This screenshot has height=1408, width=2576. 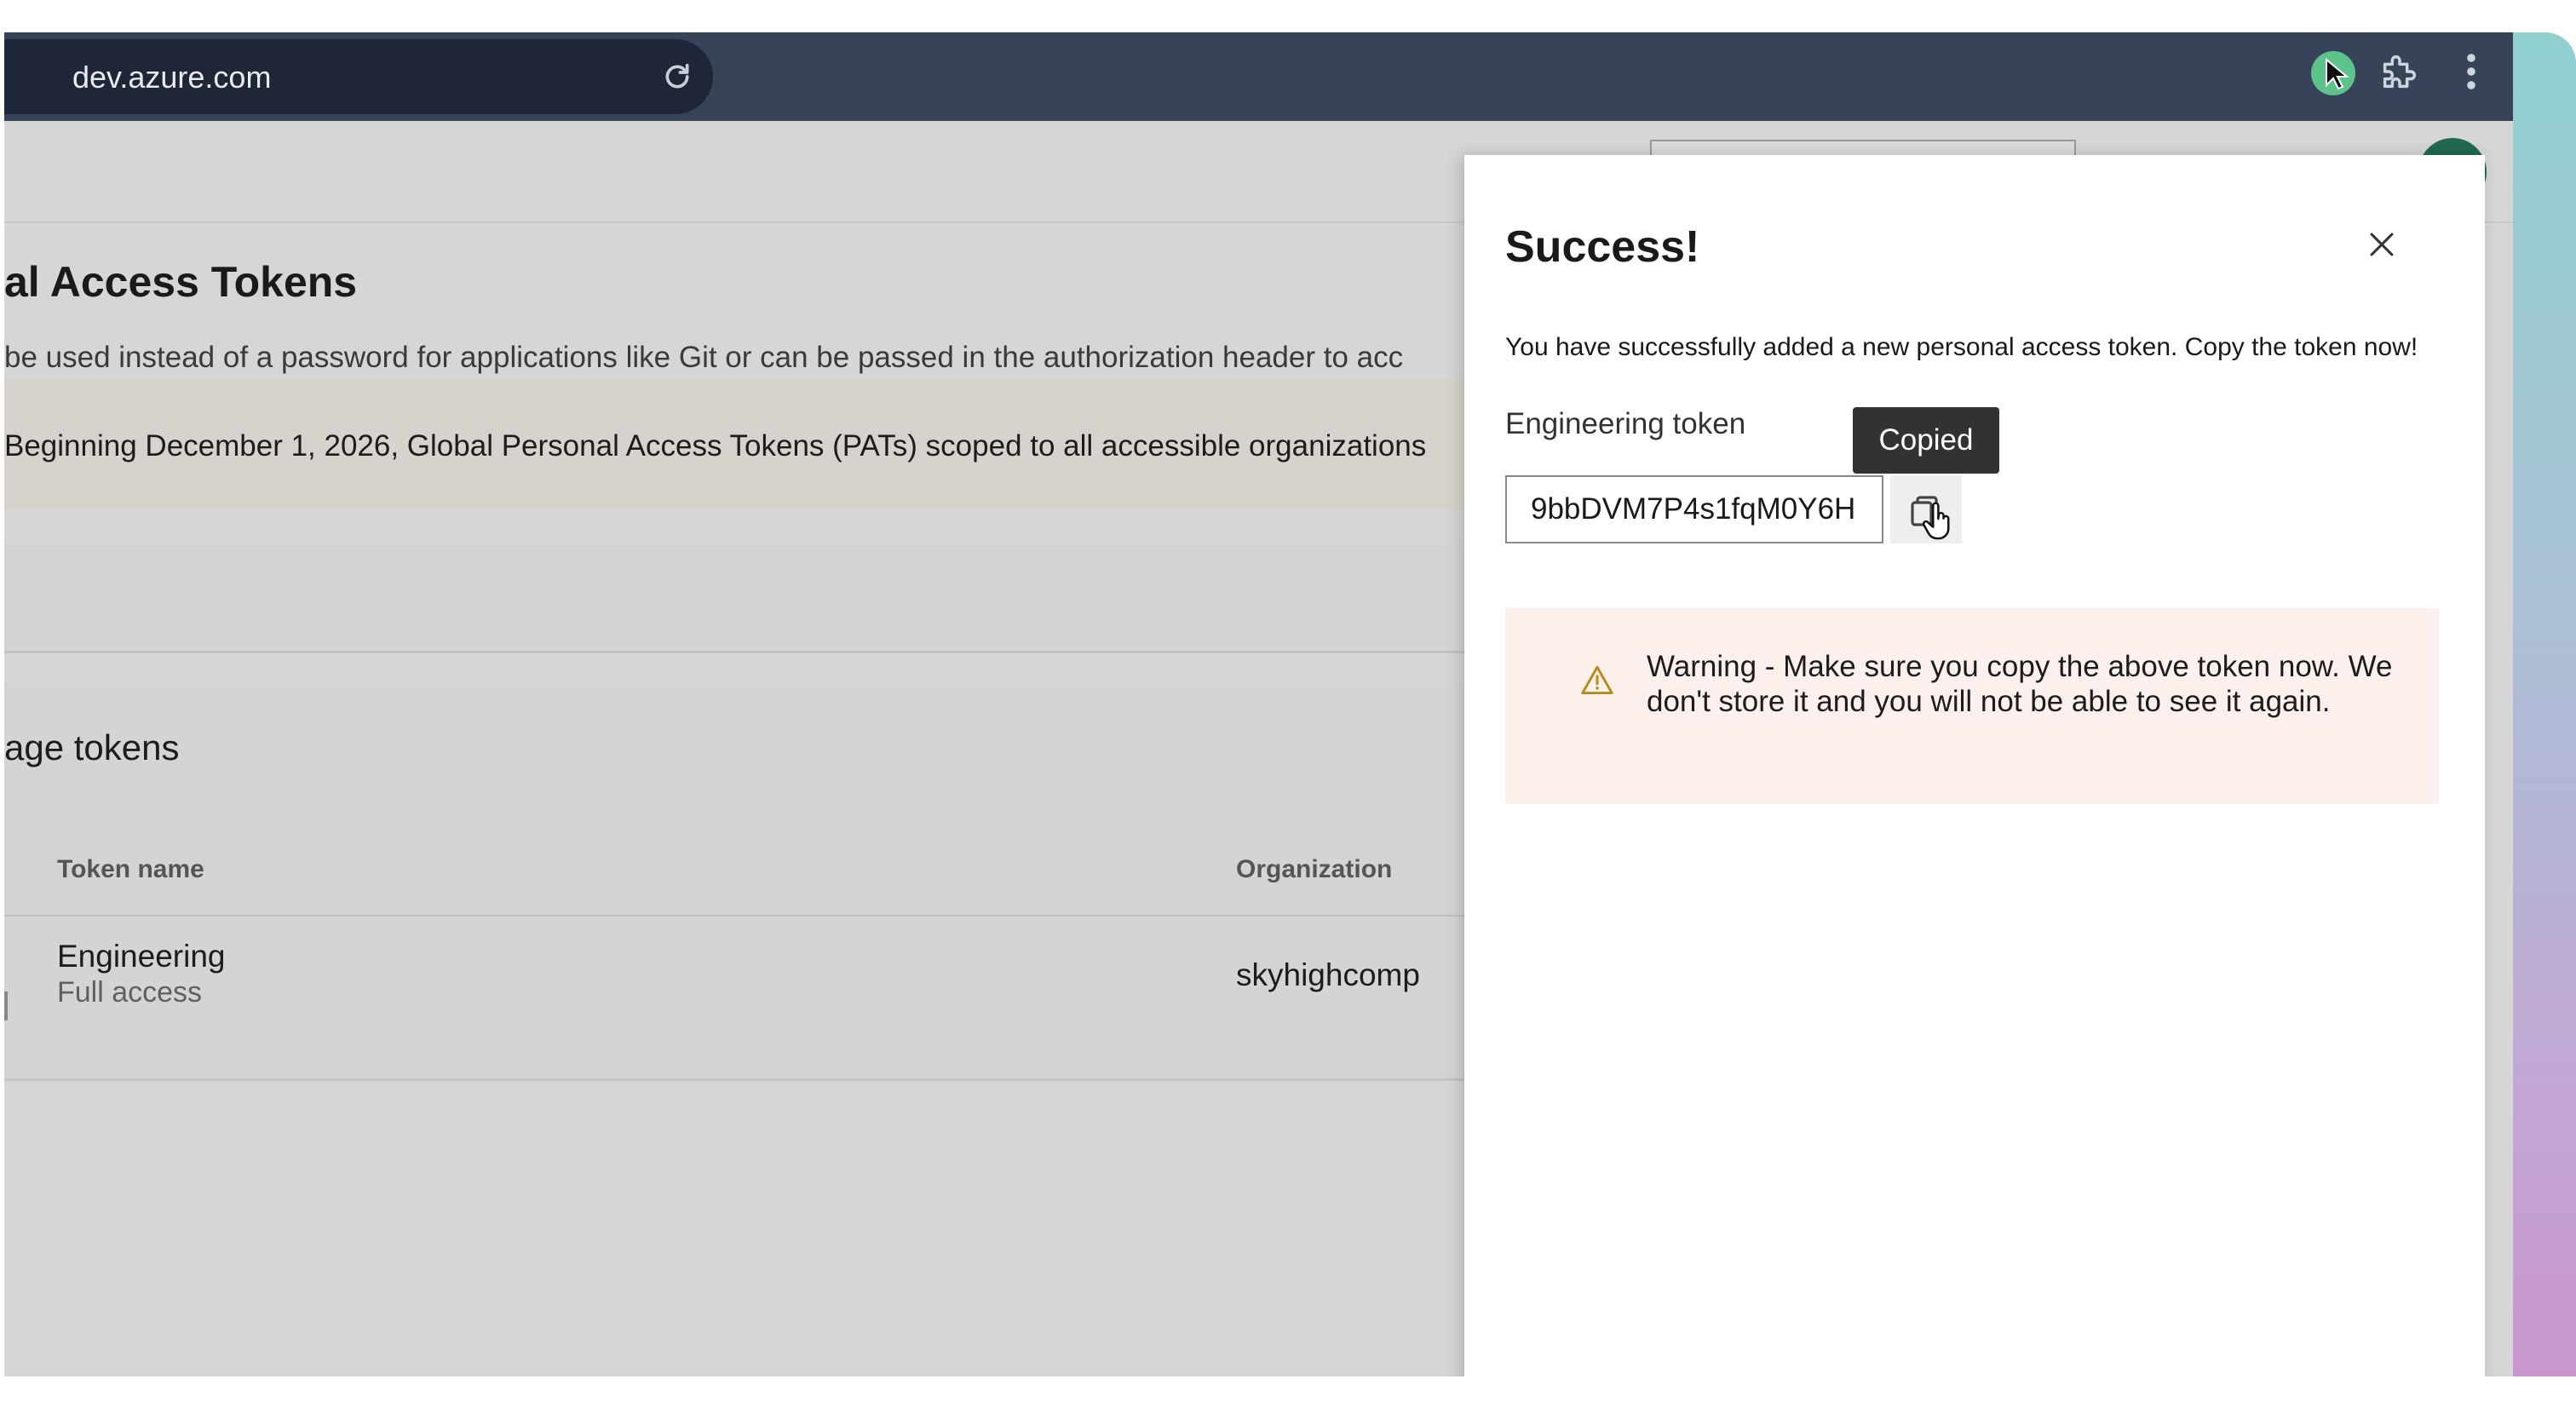 I want to click on table-divider, so click(x=745, y=916).